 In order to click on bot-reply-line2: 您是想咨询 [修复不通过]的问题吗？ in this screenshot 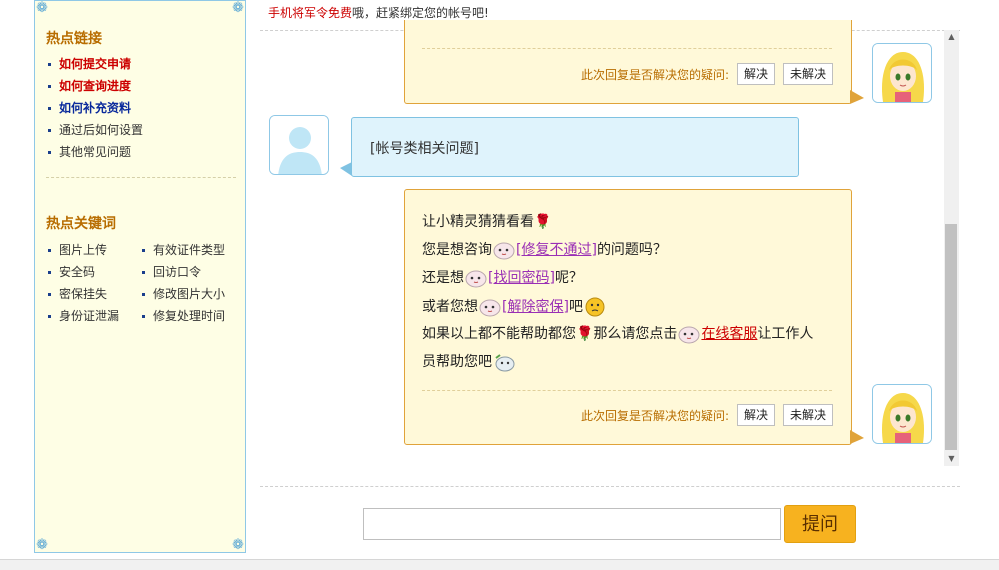, I will do `click(544, 250)`.